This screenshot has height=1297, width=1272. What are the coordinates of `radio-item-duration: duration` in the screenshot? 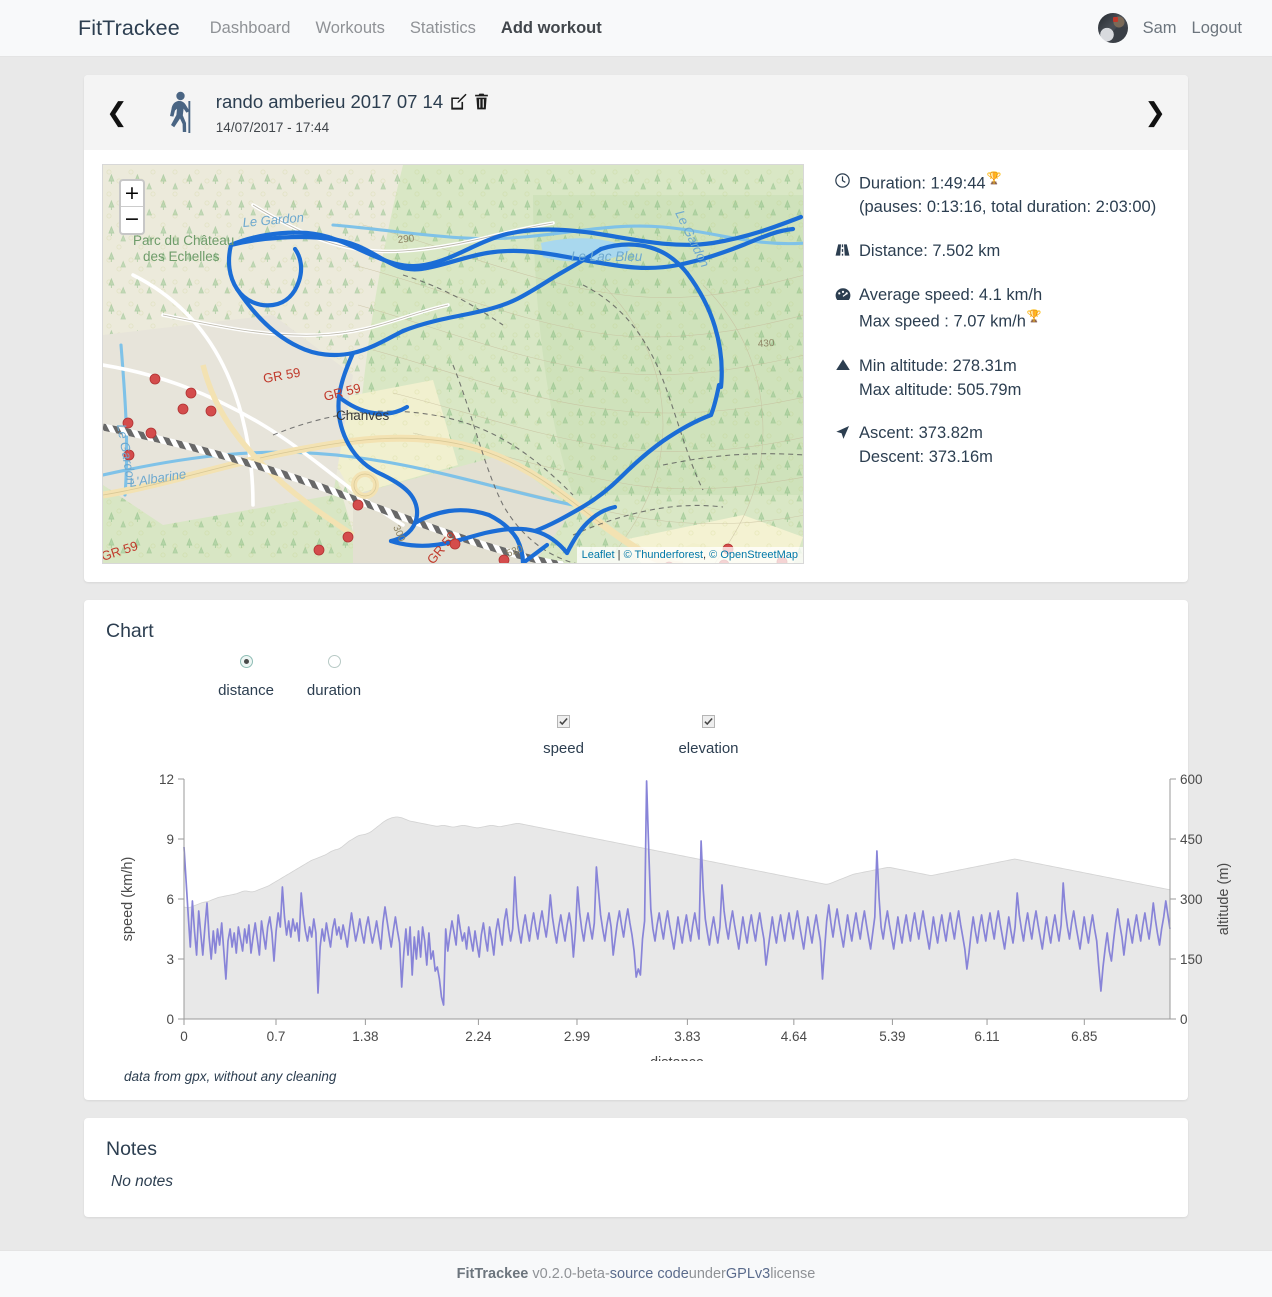 It's located at (334, 677).